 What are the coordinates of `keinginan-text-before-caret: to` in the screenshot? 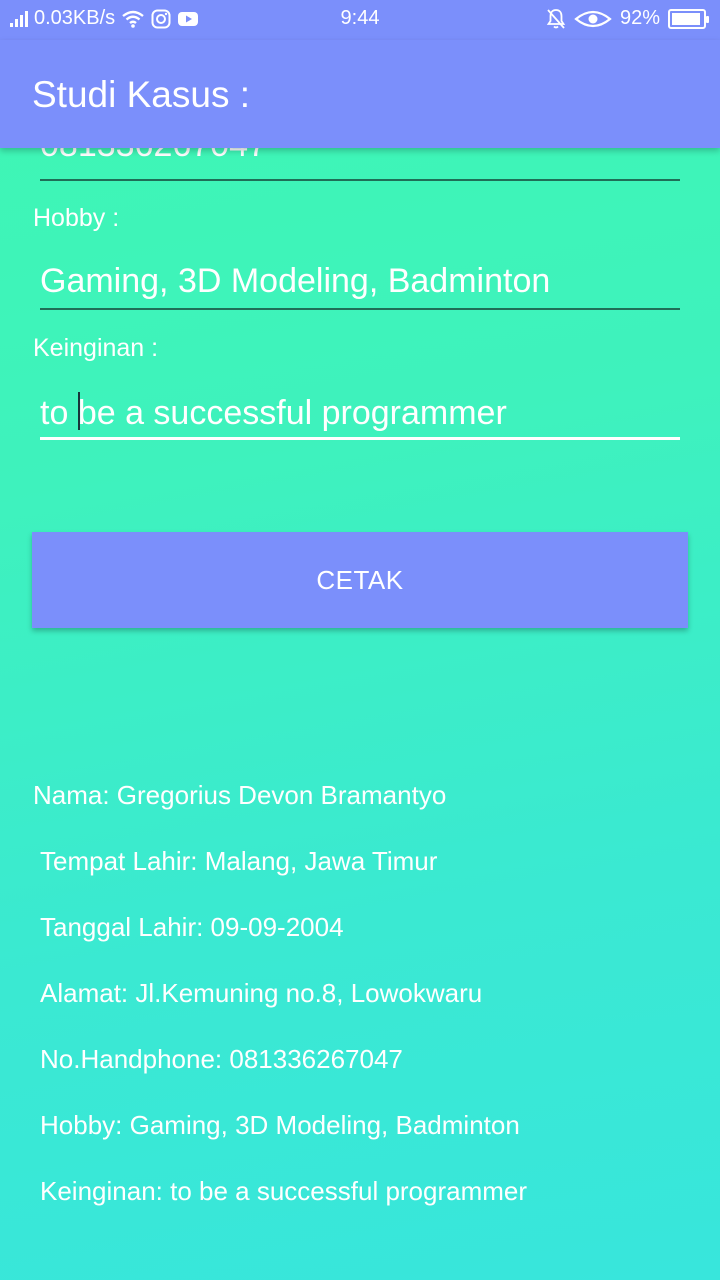 It's located at (59, 413).